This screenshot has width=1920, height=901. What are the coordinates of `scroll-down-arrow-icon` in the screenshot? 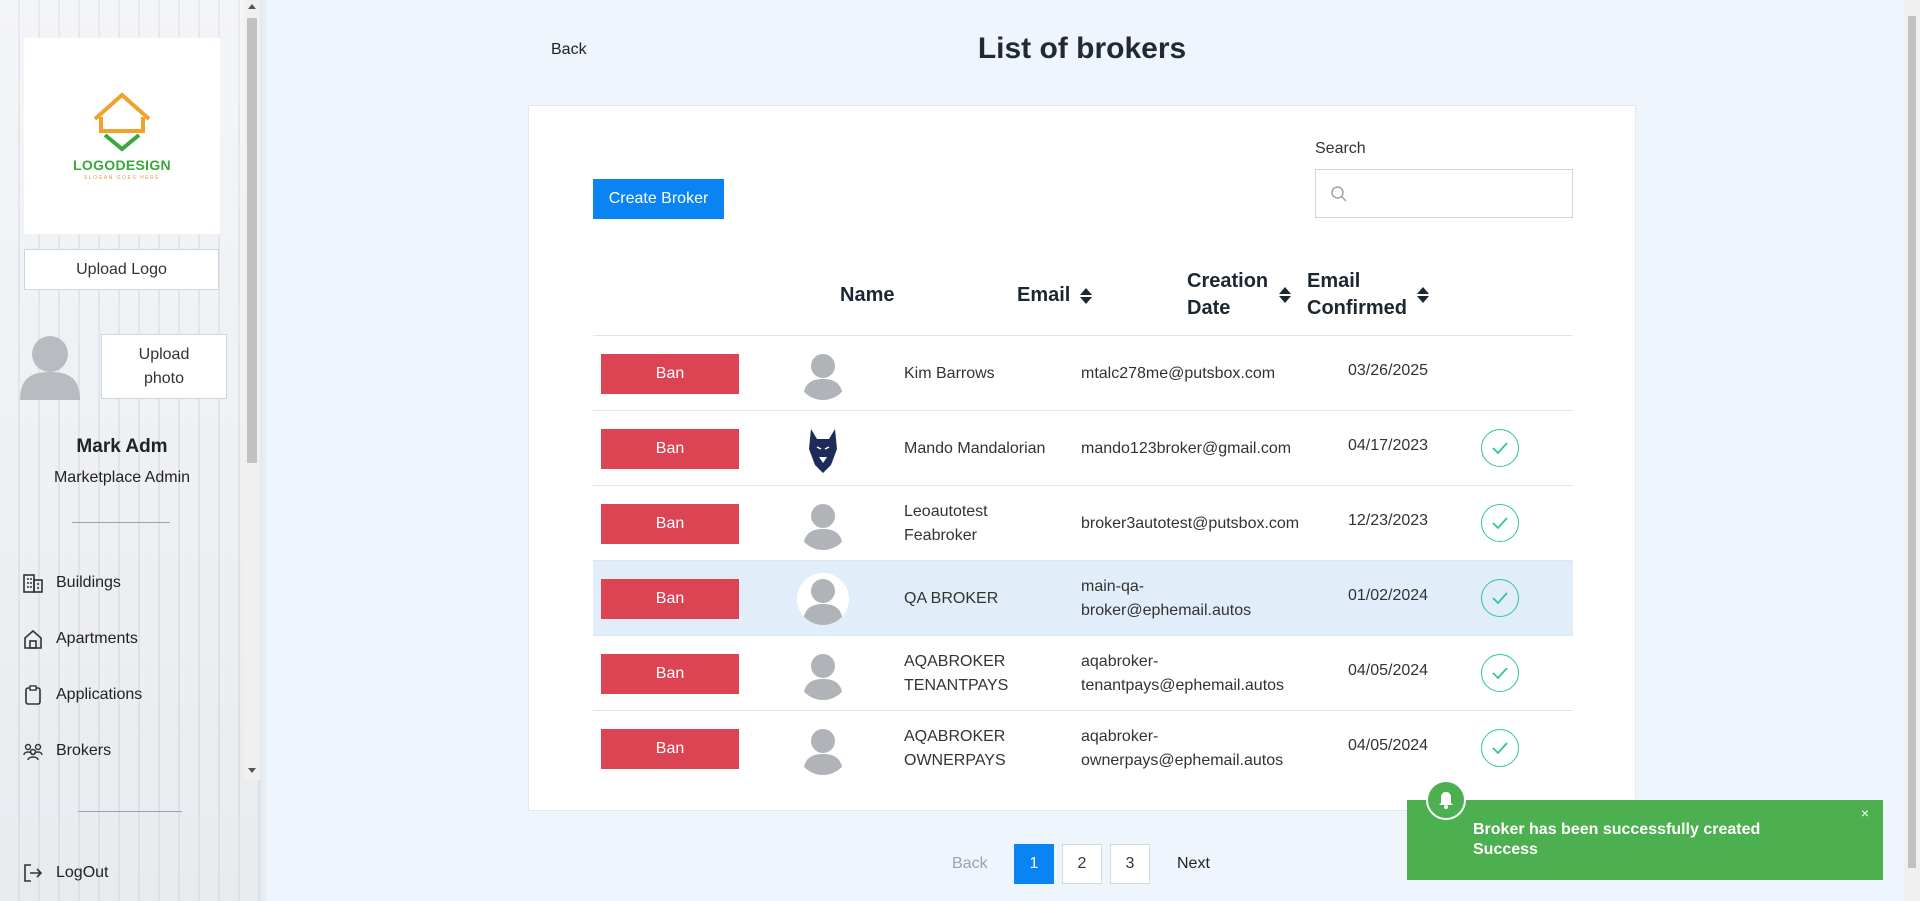 It's located at (252, 770).